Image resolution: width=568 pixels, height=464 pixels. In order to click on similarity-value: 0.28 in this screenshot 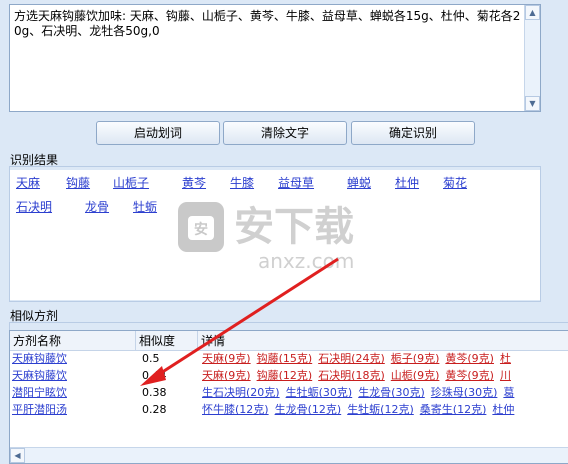, I will do `click(154, 409)`.